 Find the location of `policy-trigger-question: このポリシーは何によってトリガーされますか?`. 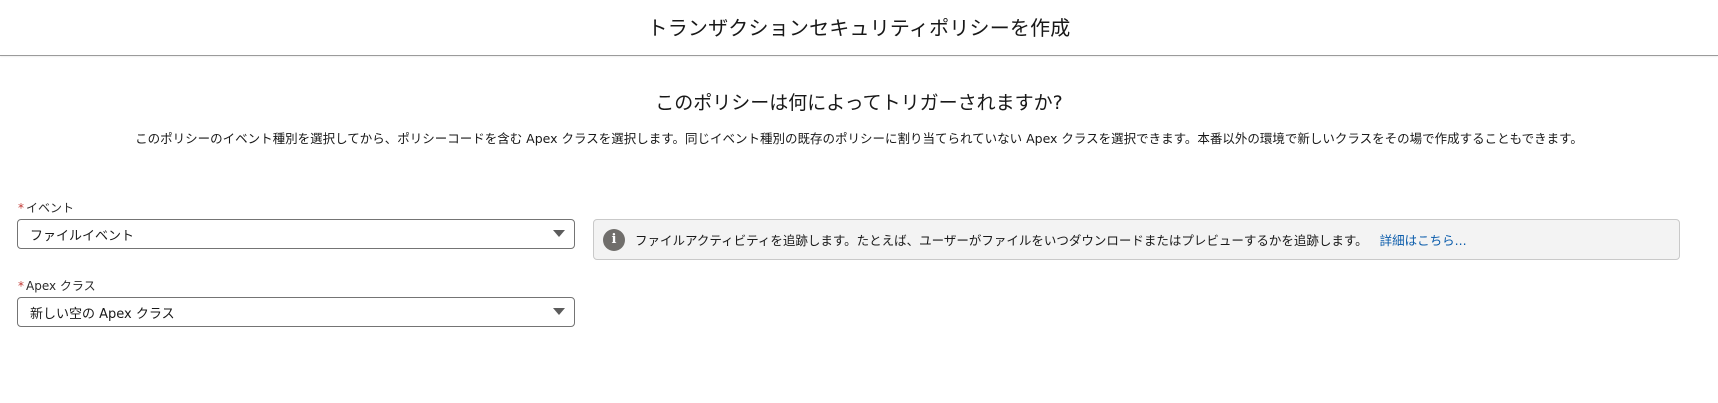

policy-trigger-question: このポリシーは何によってトリガーされますか? is located at coordinates (859, 103).